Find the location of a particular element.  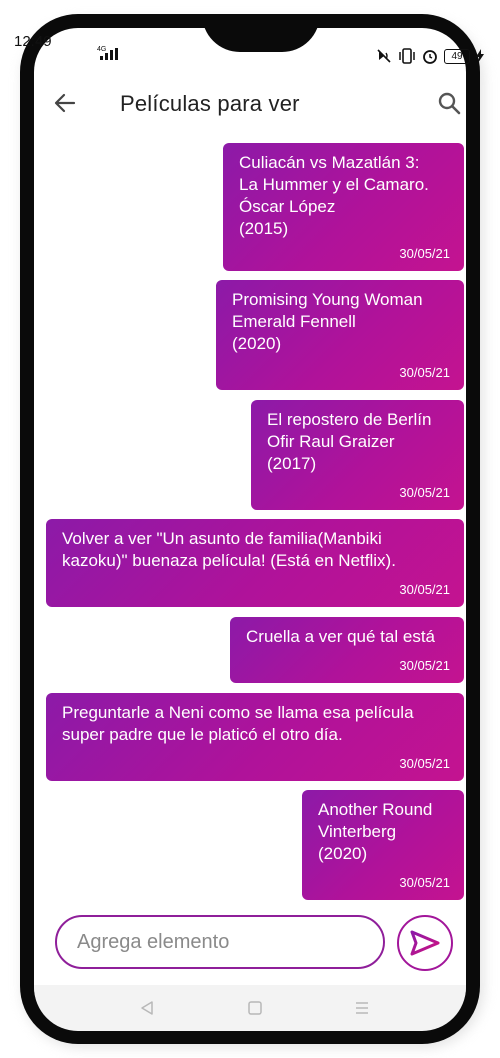

send-icon is located at coordinates (425, 943).